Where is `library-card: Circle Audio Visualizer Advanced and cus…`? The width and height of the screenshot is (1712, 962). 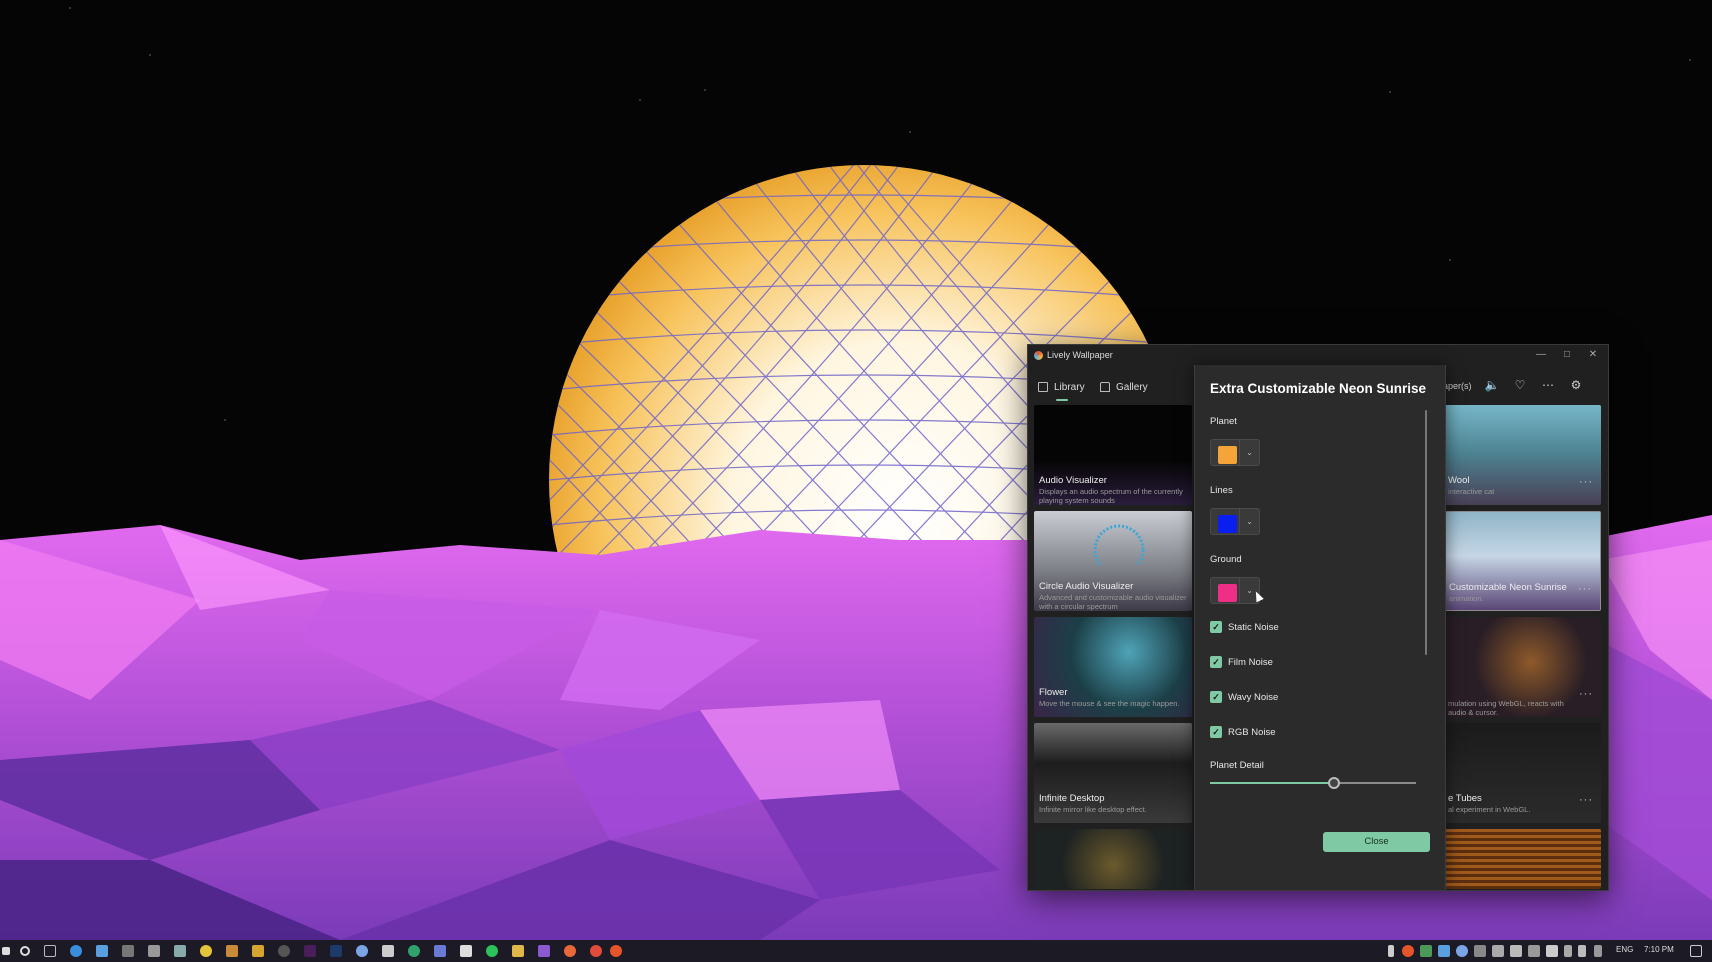 library-card: Circle Audio Visualizer Advanced and cus… is located at coordinates (1113, 561).